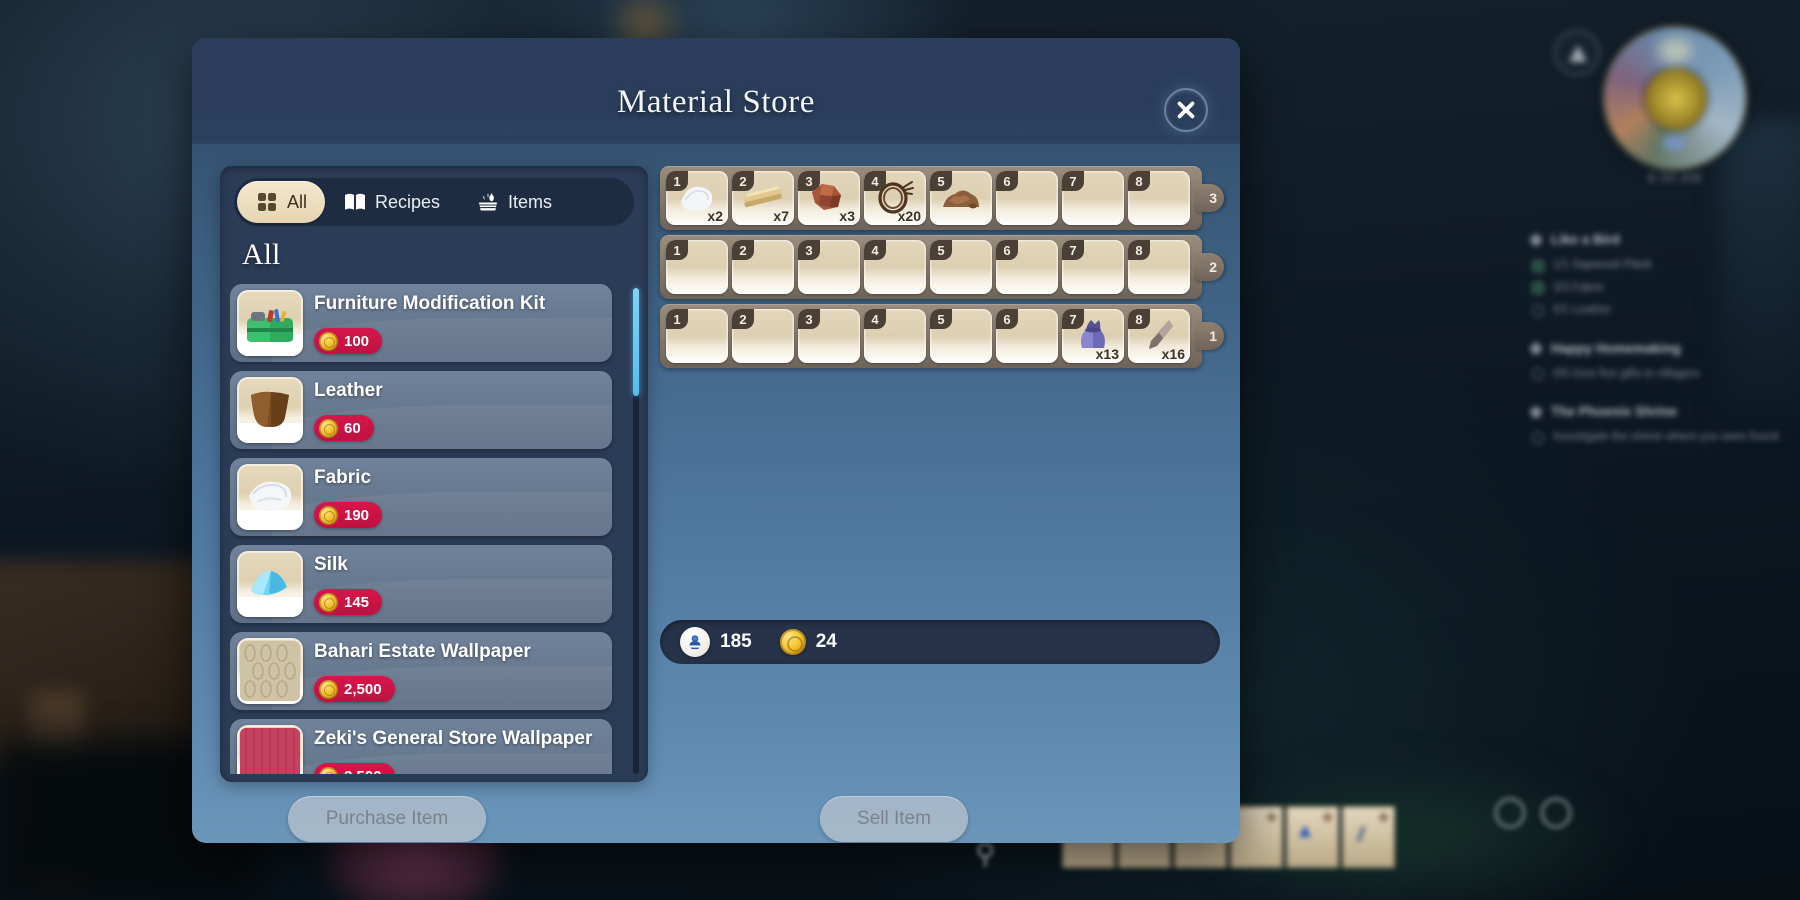  Describe the element at coordinates (1582, 310) in the screenshot. I see `quest-objective-text: 0/1 Leather` at that location.